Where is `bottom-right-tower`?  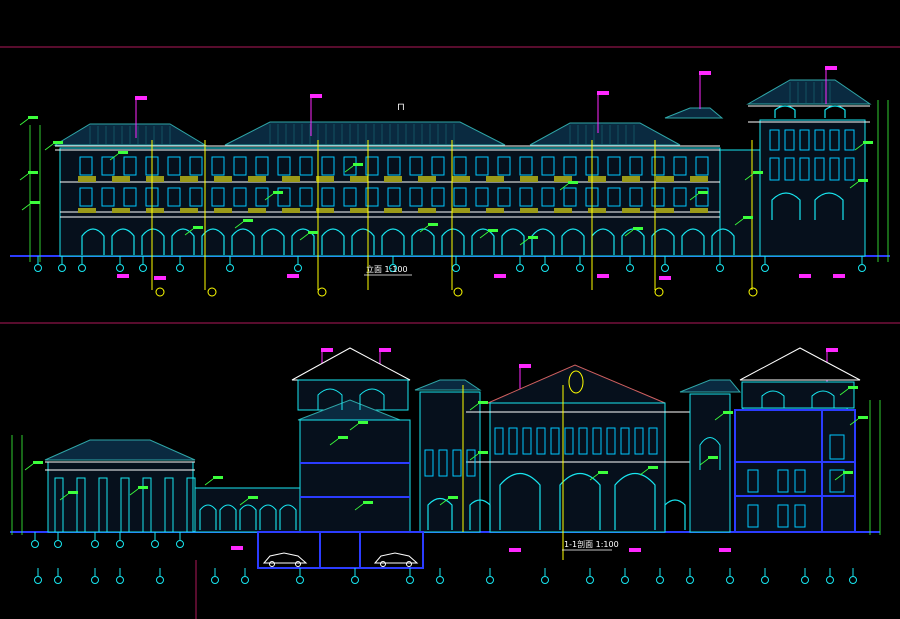
bottom-right-tower is located at coordinates (797, 440).